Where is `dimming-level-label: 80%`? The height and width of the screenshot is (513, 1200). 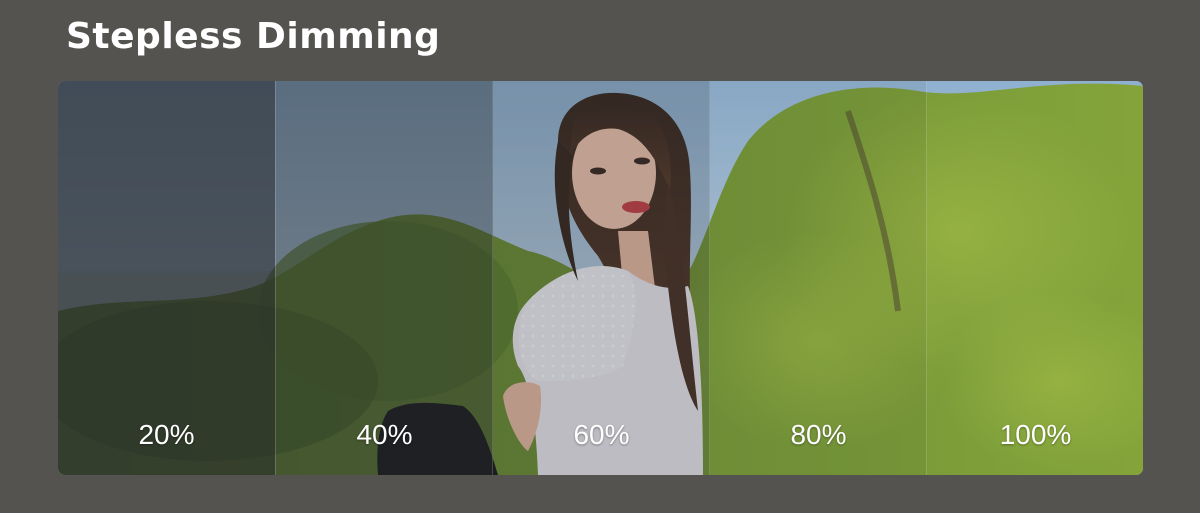 dimming-level-label: 80% is located at coordinates (818, 434).